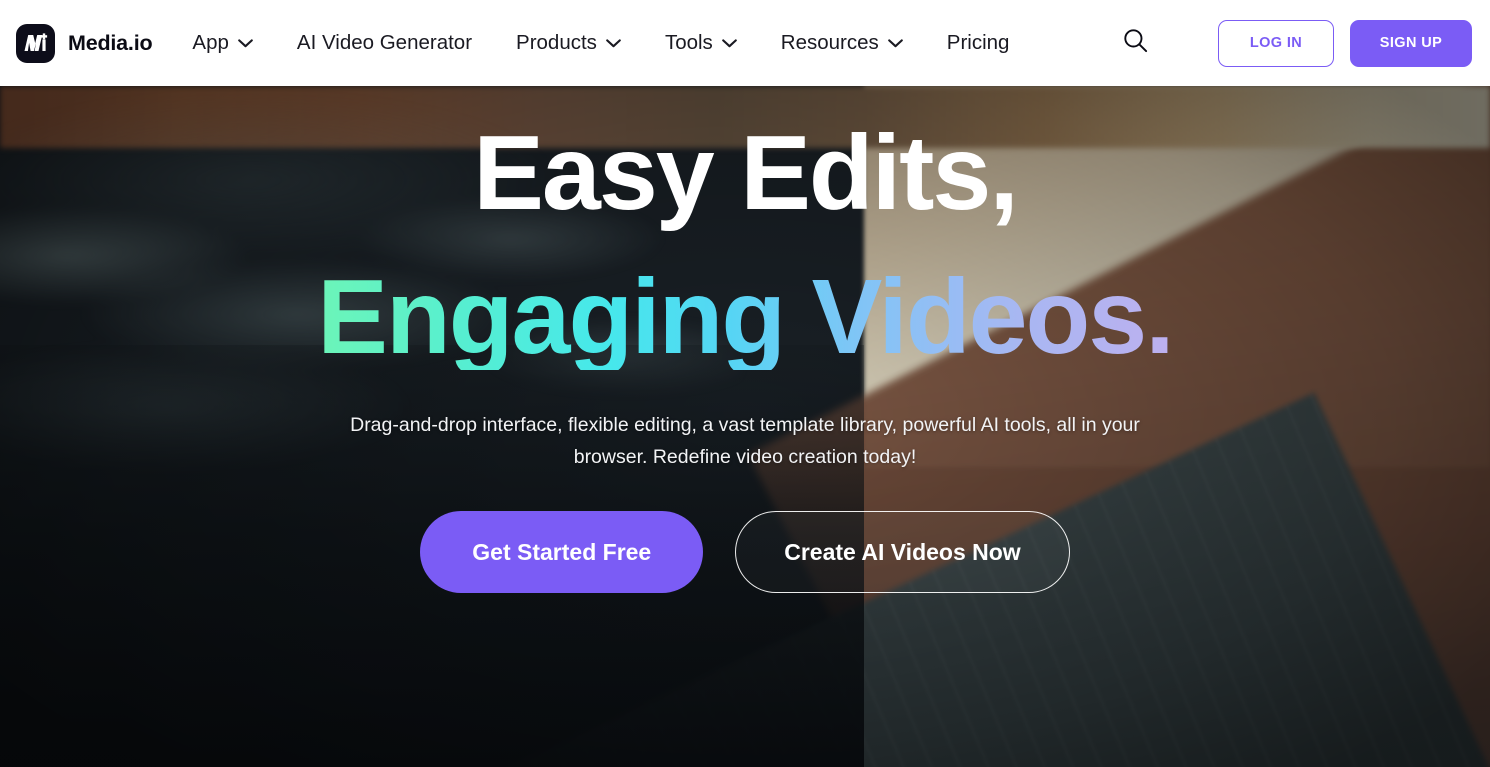 This screenshot has width=1490, height=767. Describe the element at coordinates (902, 552) in the screenshot. I see `create-ai-videos-now-button: Create AI Videos Now` at that location.